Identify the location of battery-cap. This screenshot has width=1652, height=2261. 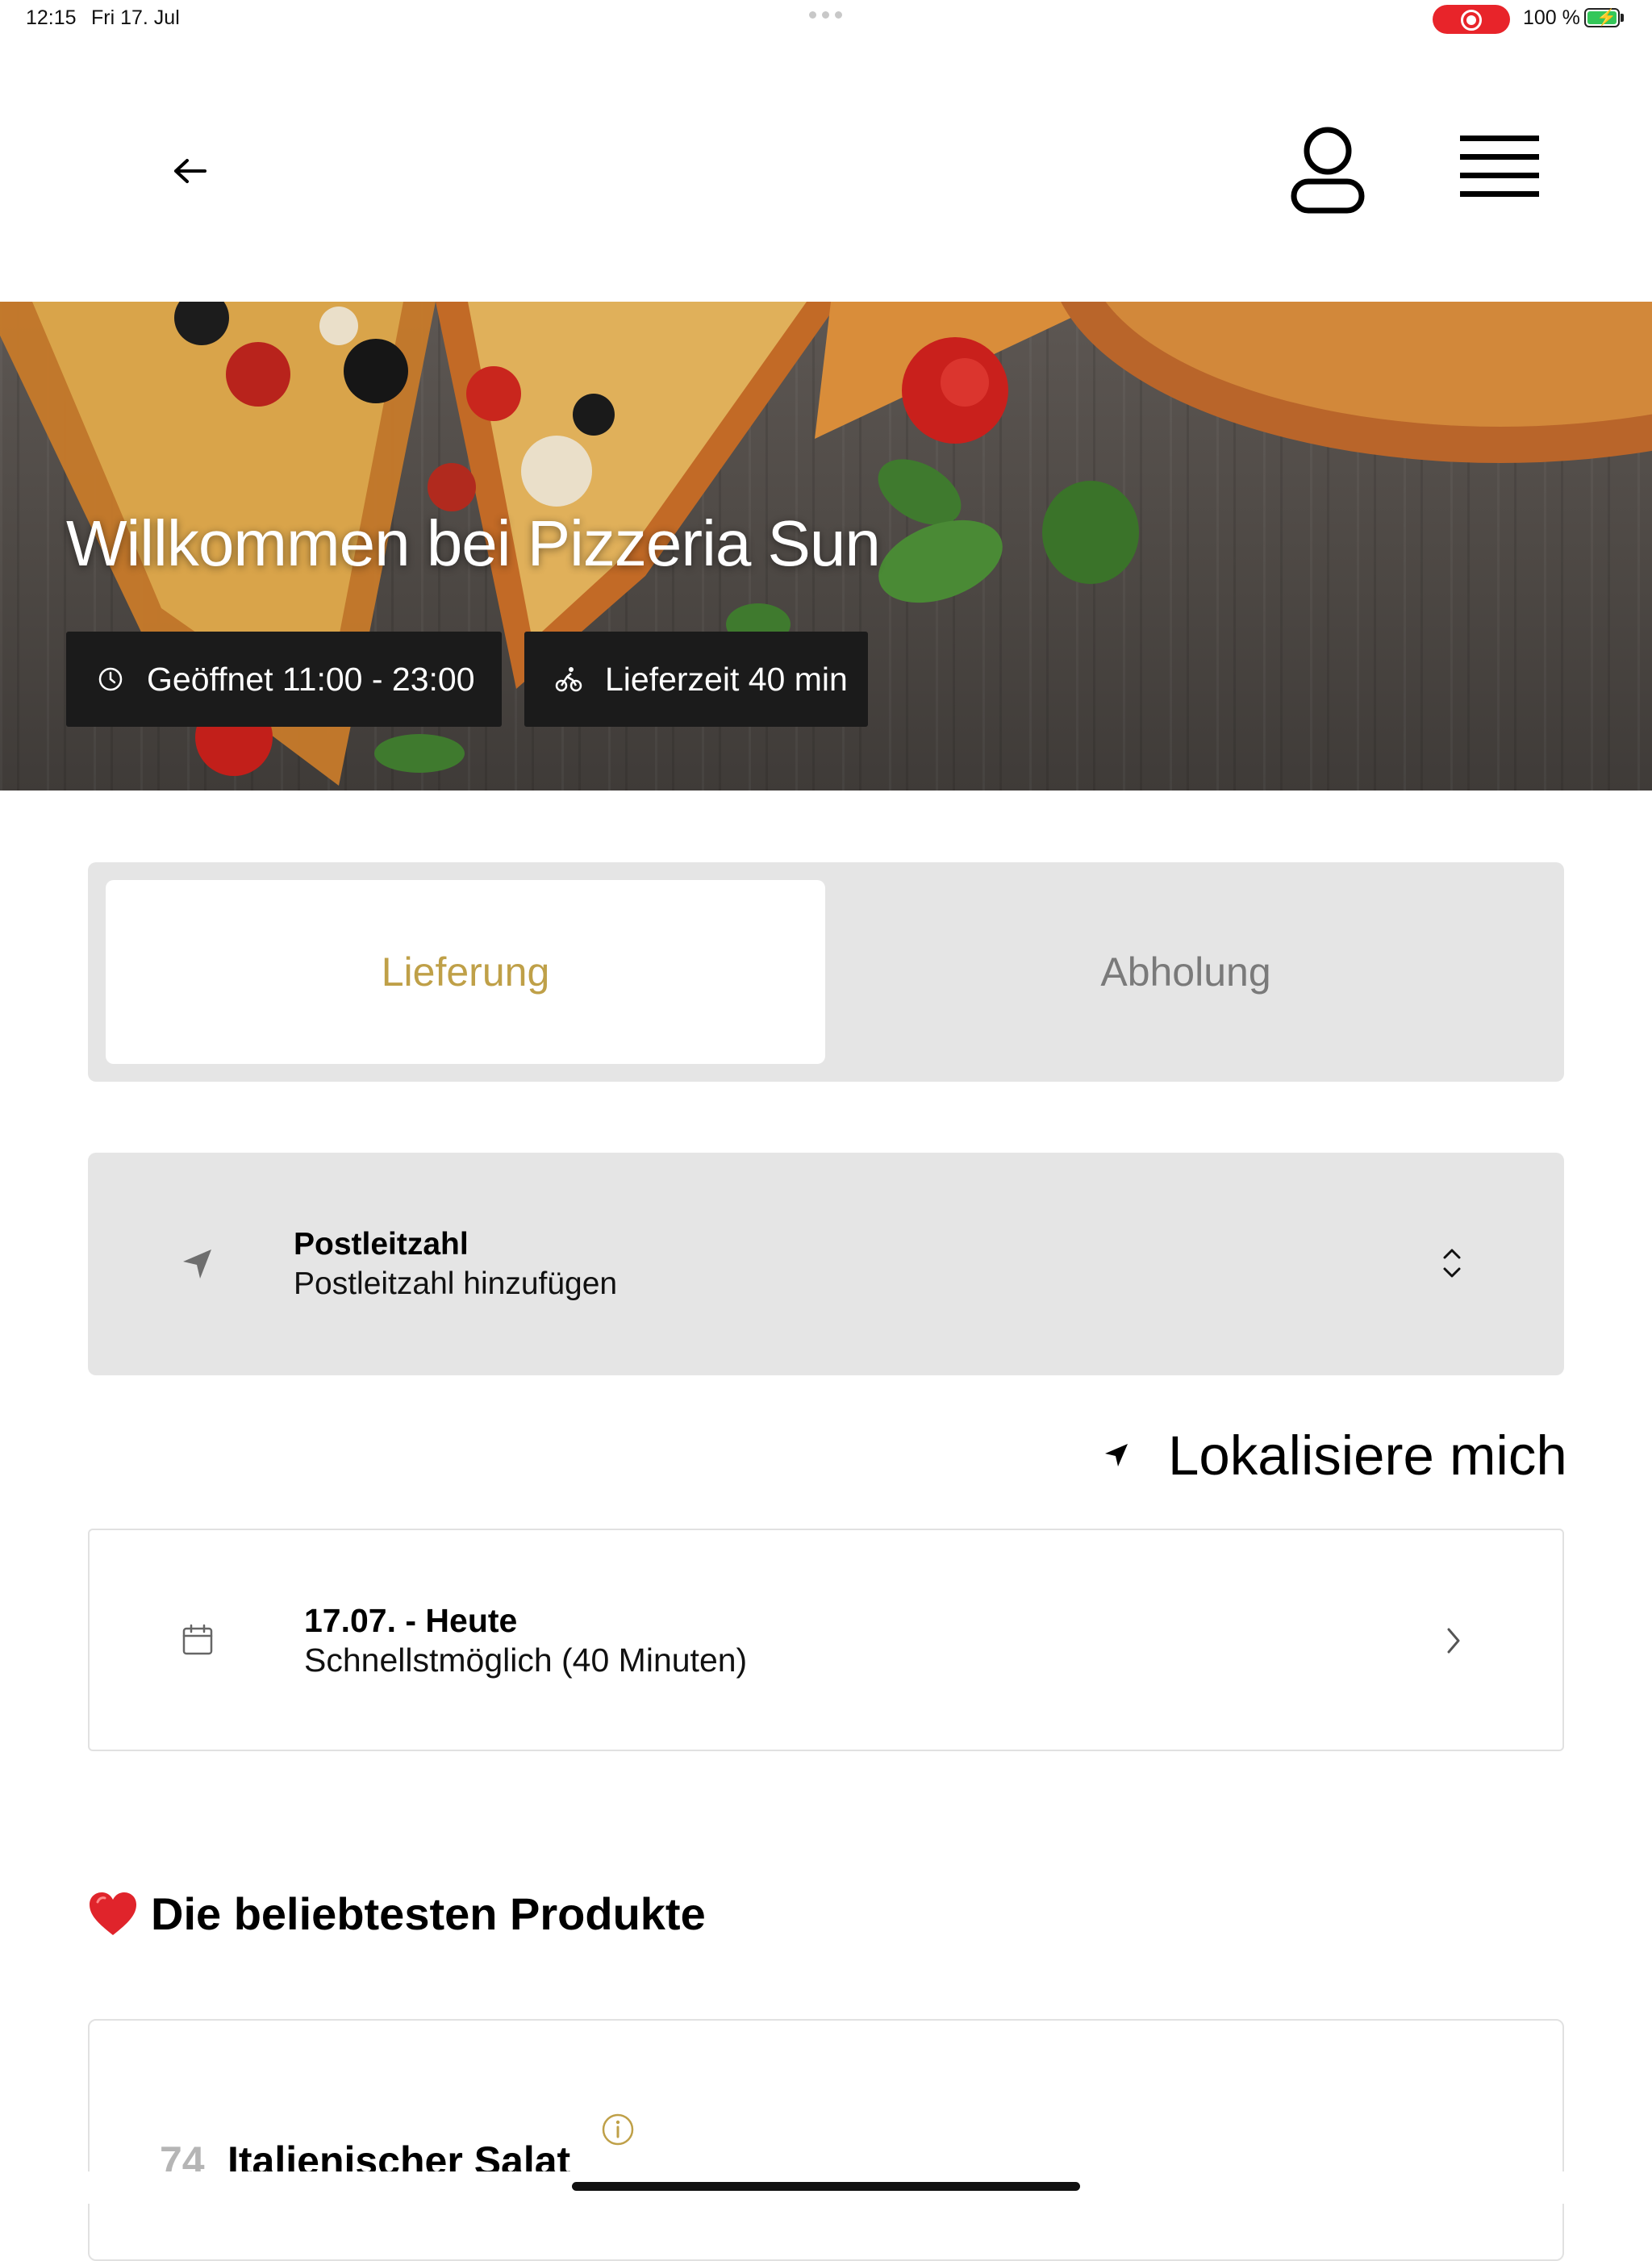
(1622, 18).